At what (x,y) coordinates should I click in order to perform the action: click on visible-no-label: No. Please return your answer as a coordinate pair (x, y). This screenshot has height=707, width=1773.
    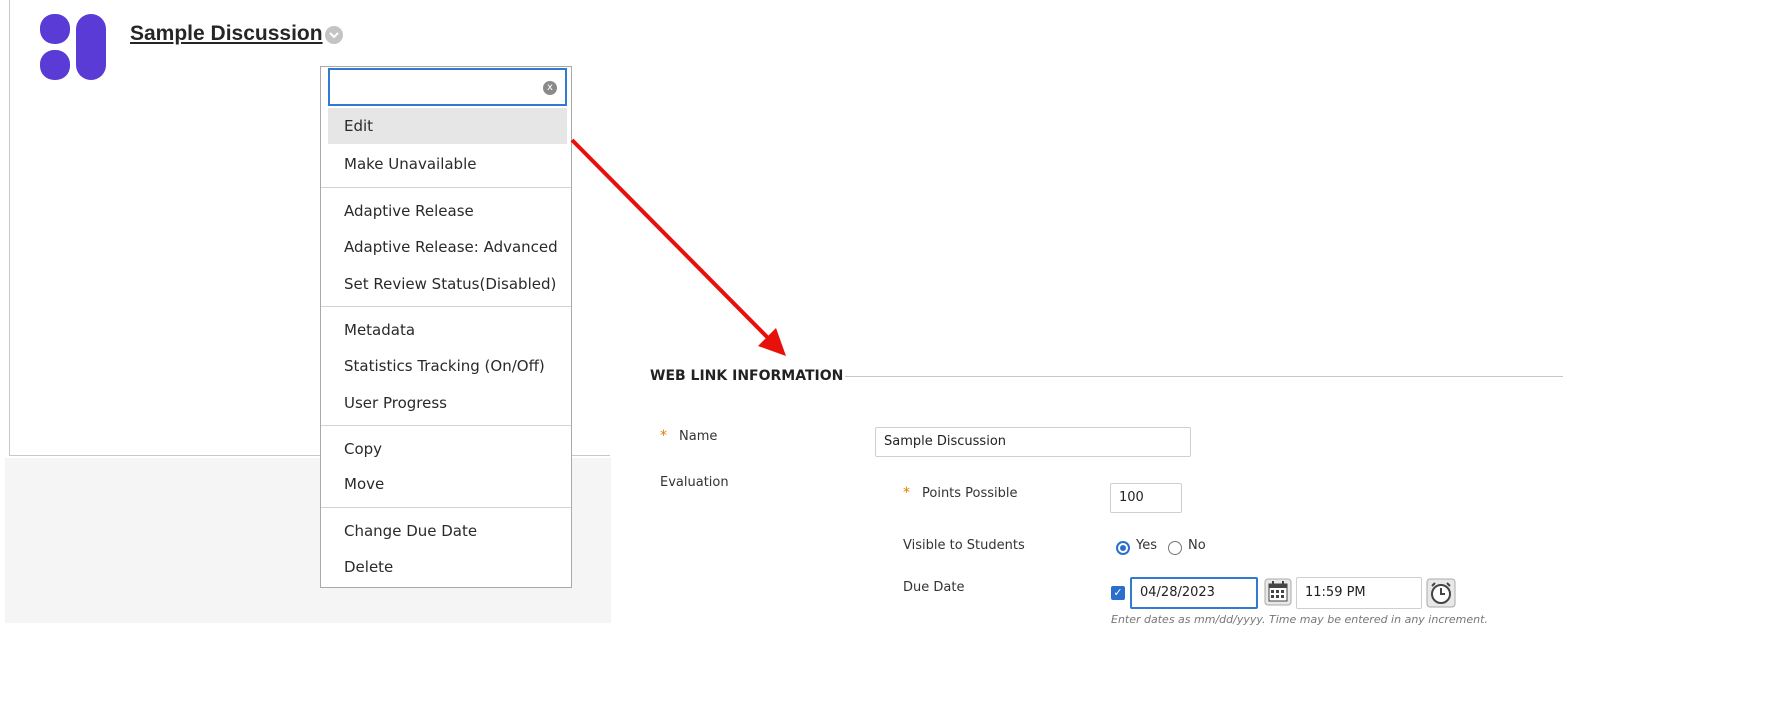
    Looking at the image, I should click on (1197, 545).